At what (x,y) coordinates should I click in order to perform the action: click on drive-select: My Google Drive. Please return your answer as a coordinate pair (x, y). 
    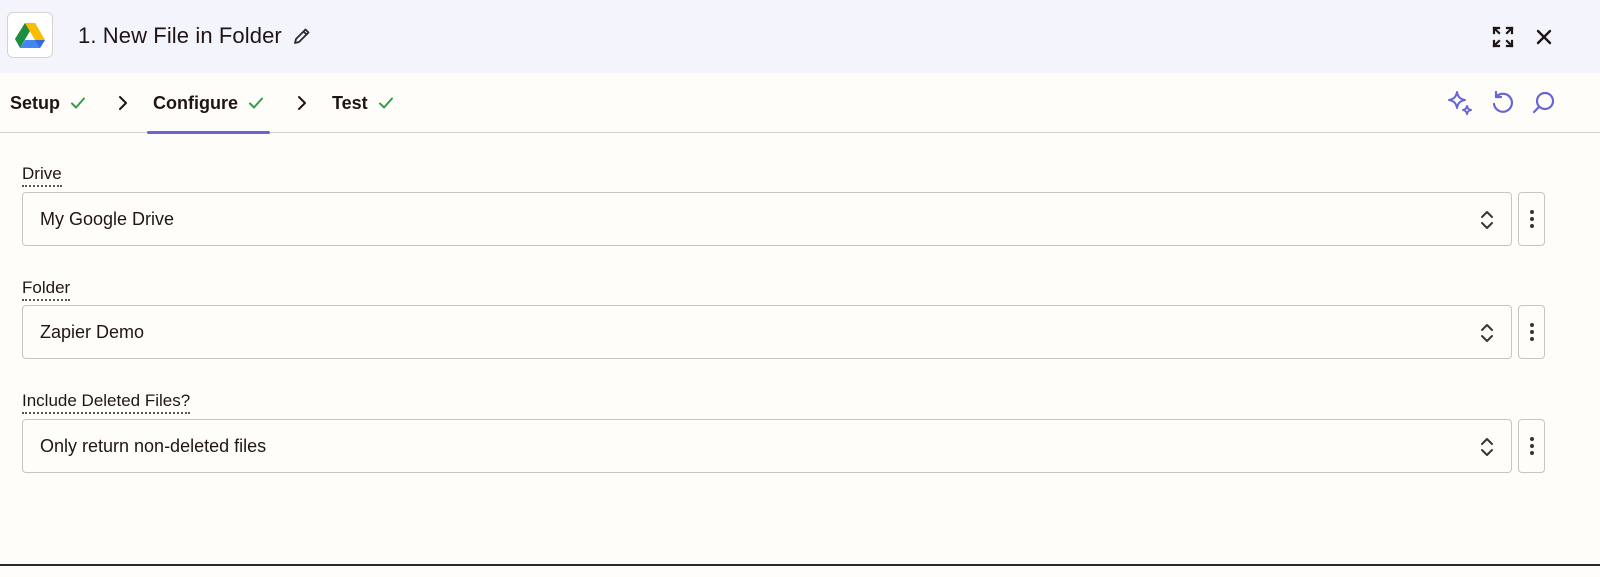
    Looking at the image, I should click on (767, 219).